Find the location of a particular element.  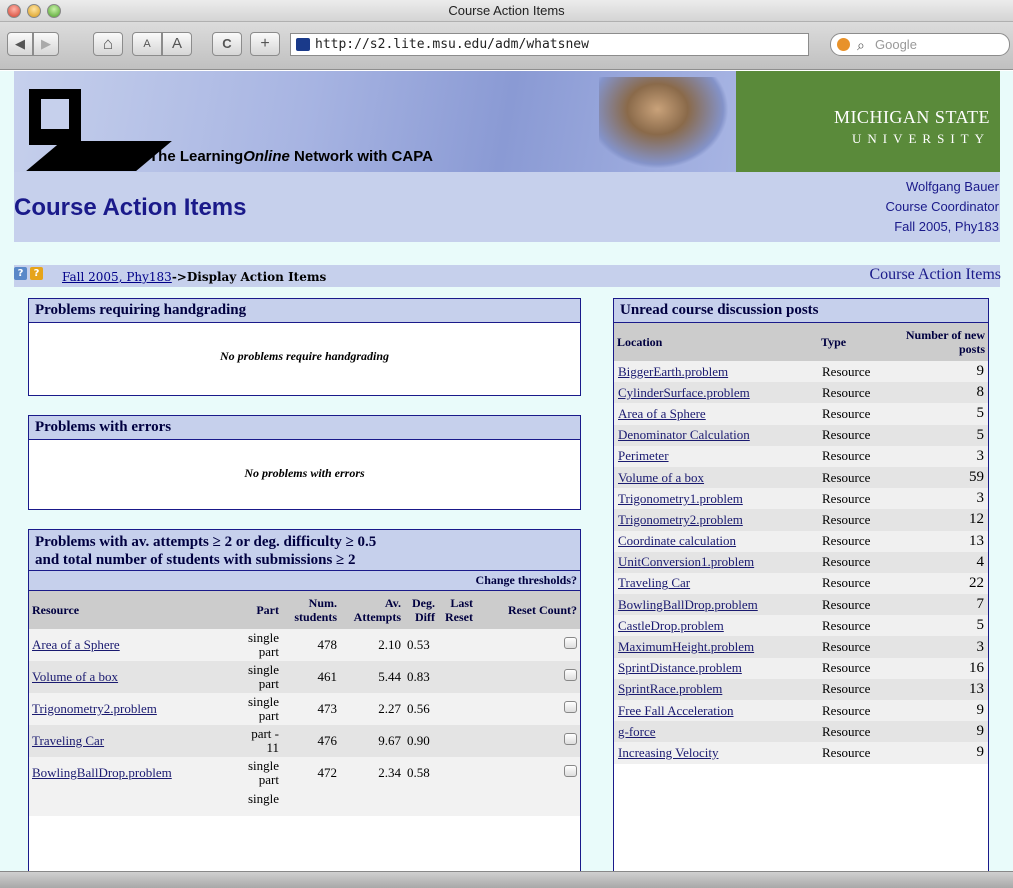

col-type: Type is located at coordinates (849, 342).